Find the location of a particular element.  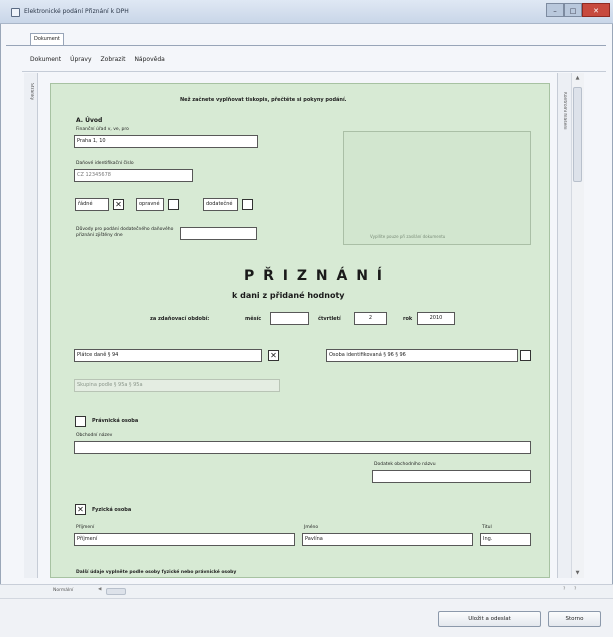

payer-checkbox: ✕ is located at coordinates (273, 355).